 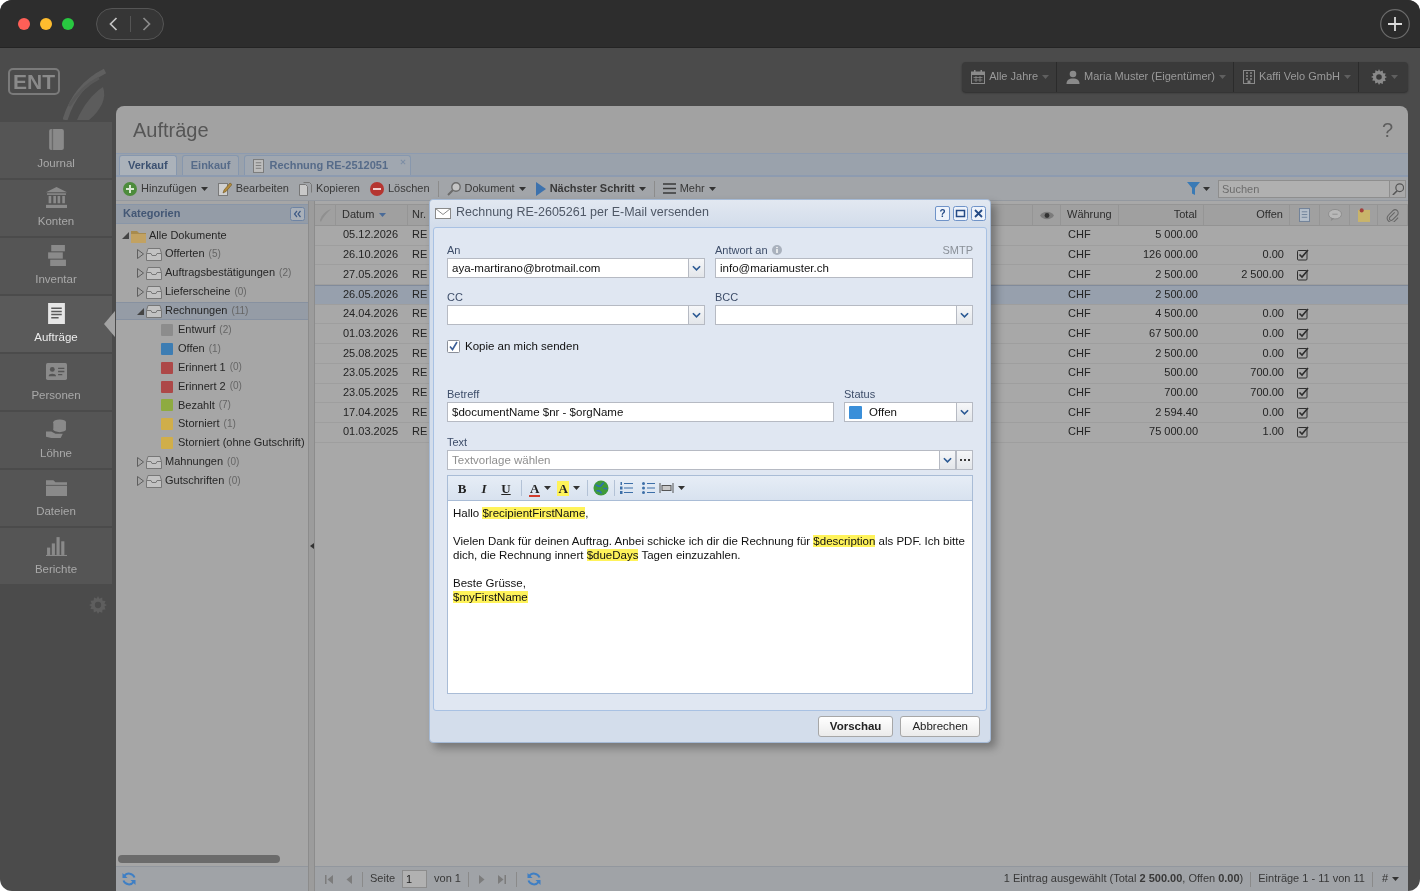 I want to click on scrollbar, so click(x=199, y=859).